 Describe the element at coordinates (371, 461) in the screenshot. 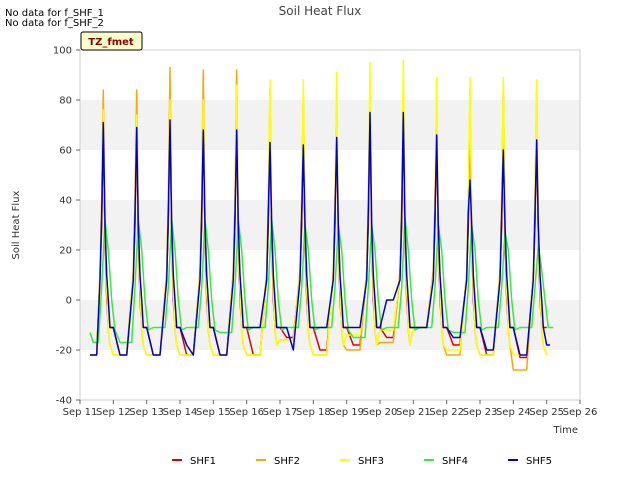

I see `legend-label-shf3: SHF3` at that location.